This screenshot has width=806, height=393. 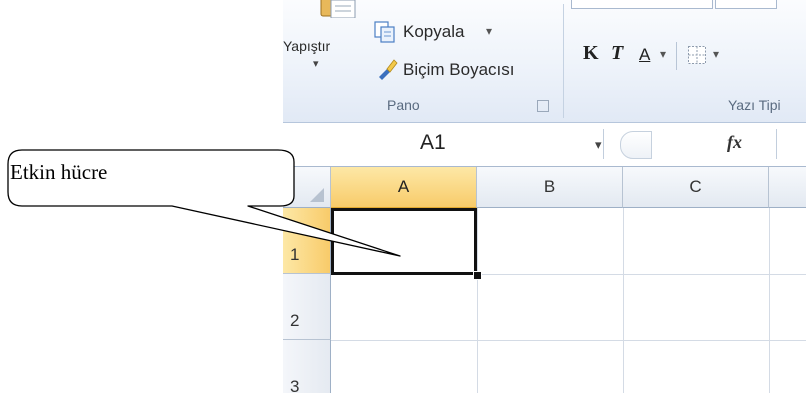 I want to click on callout-bubble, so click(x=204, y=203).